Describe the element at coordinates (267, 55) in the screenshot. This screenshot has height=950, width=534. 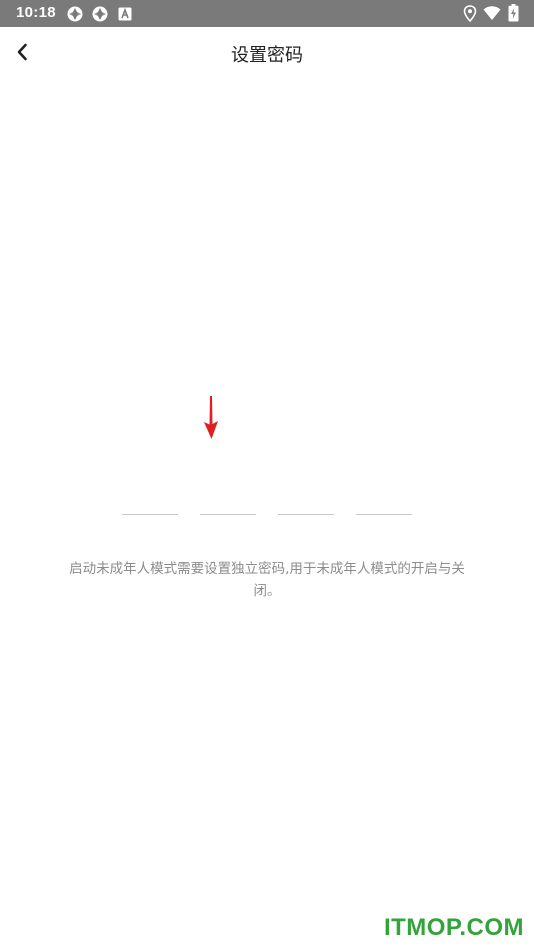
I see `page-title: 设置密码` at that location.